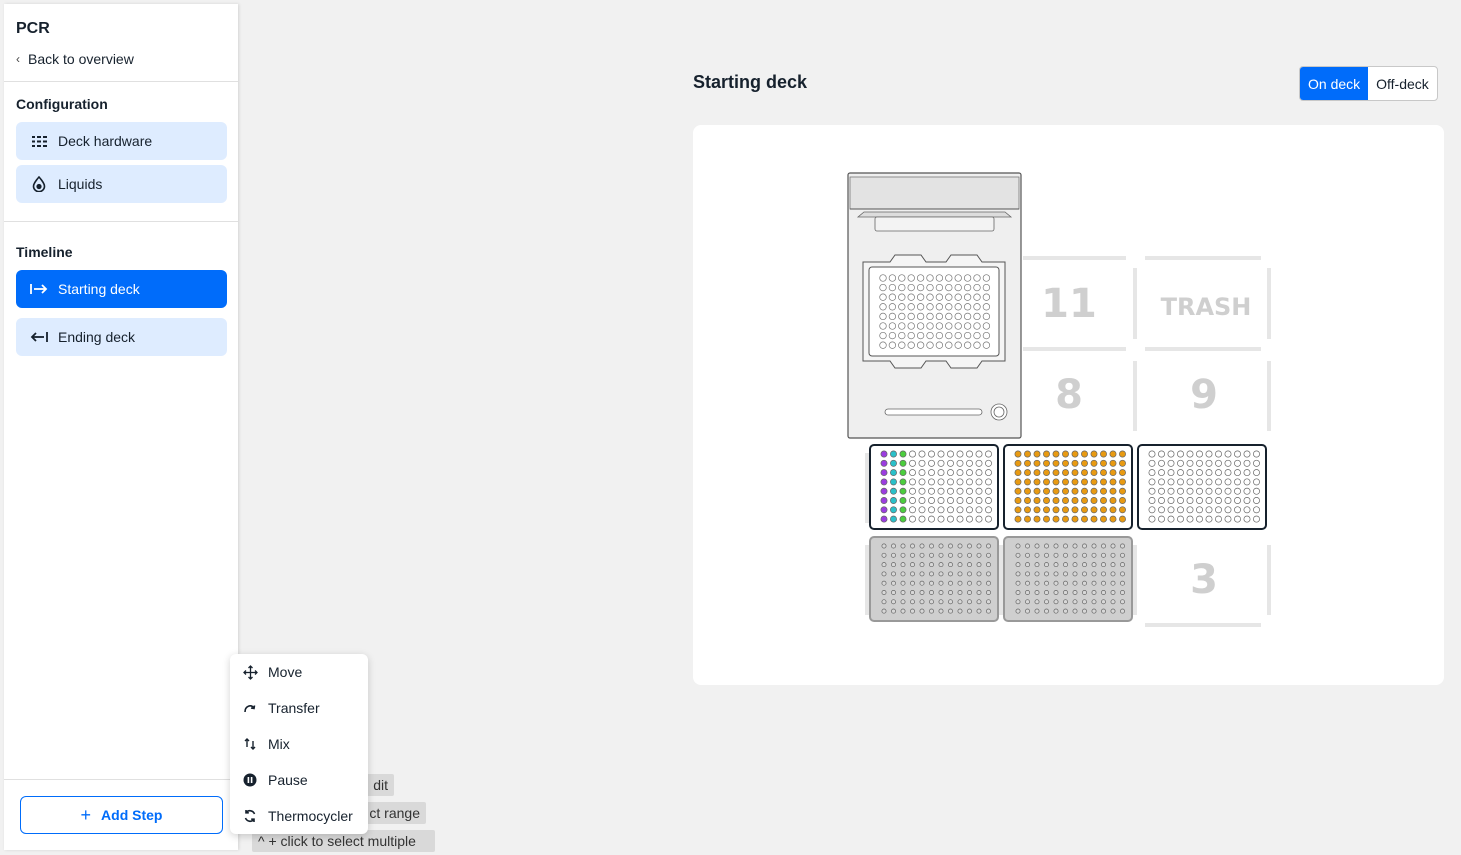 The height and width of the screenshot is (855, 1461). I want to click on liquids-button: Liquids, so click(121, 184).